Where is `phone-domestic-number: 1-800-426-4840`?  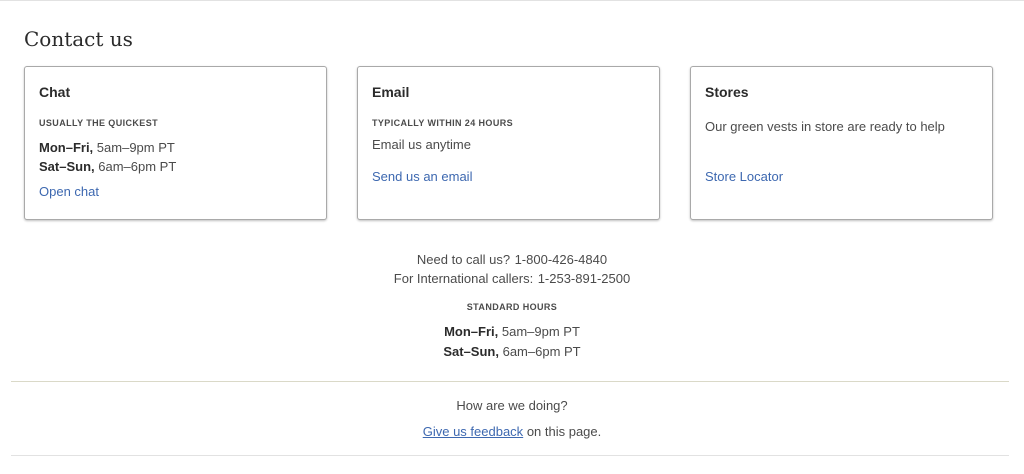 phone-domestic-number: 1-800-426-4840 is located at coordinates (561, 259).